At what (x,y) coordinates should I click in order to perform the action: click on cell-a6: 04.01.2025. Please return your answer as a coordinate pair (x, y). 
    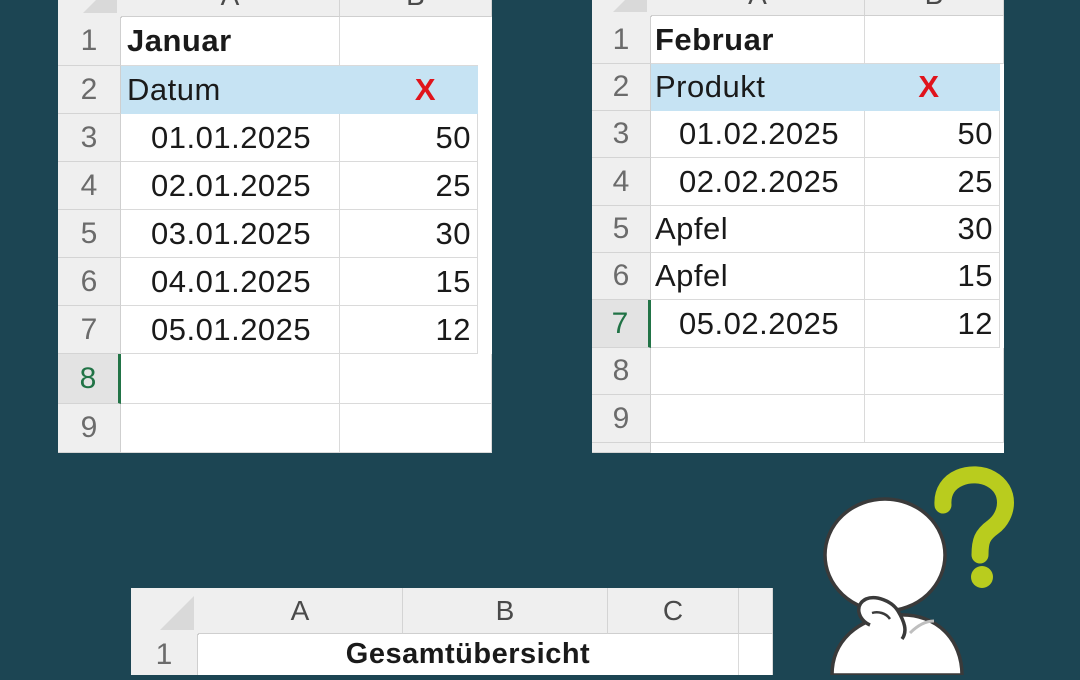
    Looking at the image, I should click on (230, 282).